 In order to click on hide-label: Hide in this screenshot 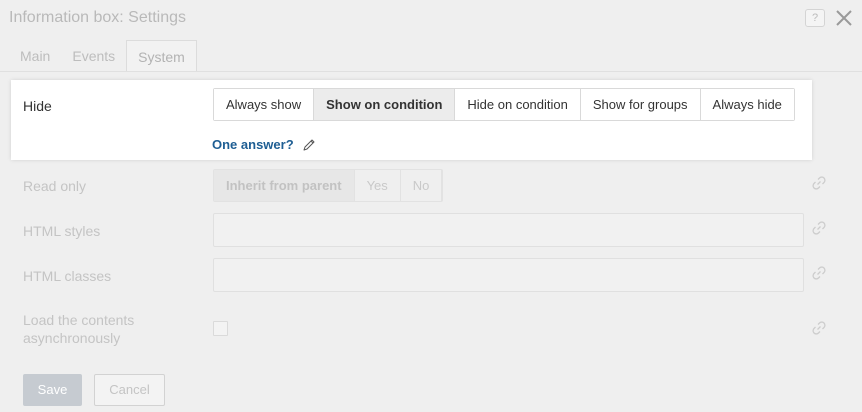, I will do `click(37, 106)`.